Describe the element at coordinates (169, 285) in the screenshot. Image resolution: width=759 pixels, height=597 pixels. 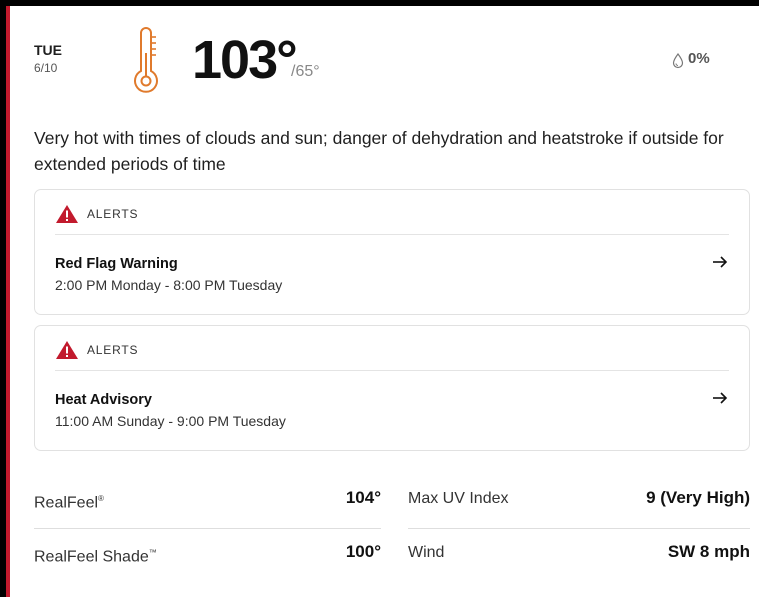
I see `alert-time-range: 2:00 PM Monday - 8:00 PM Tuesday` at that location.